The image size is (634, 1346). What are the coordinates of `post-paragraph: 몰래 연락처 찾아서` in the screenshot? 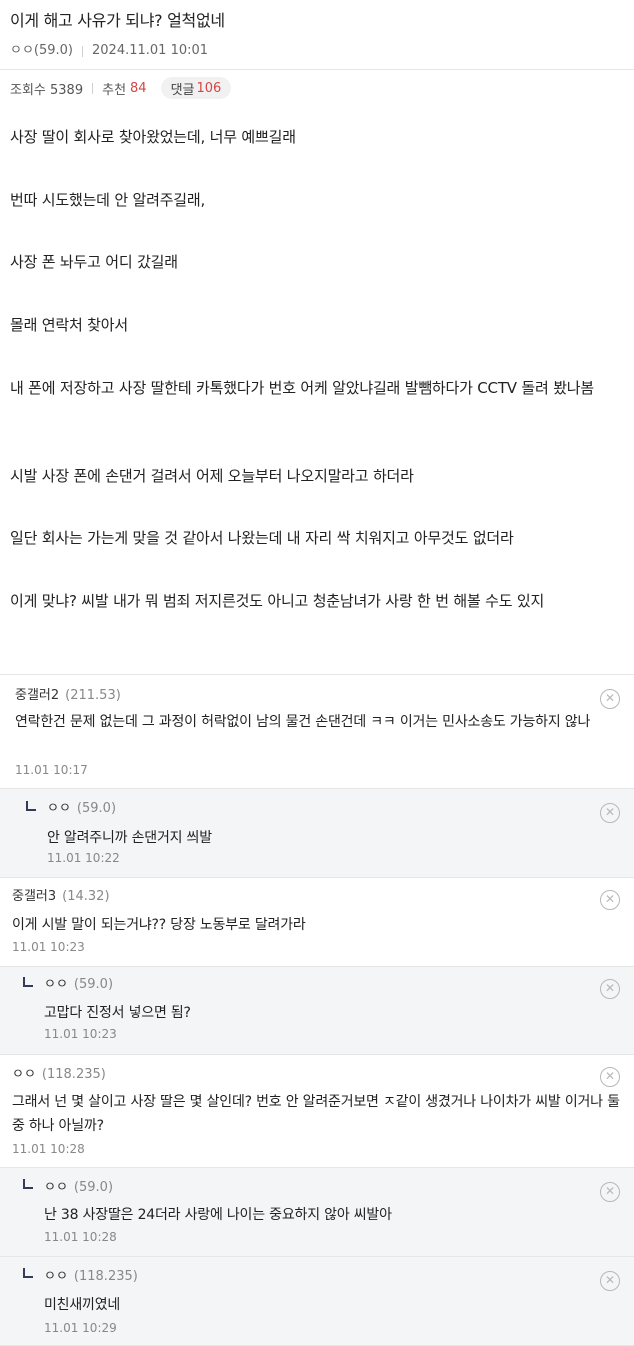 It's located at (69, 325).